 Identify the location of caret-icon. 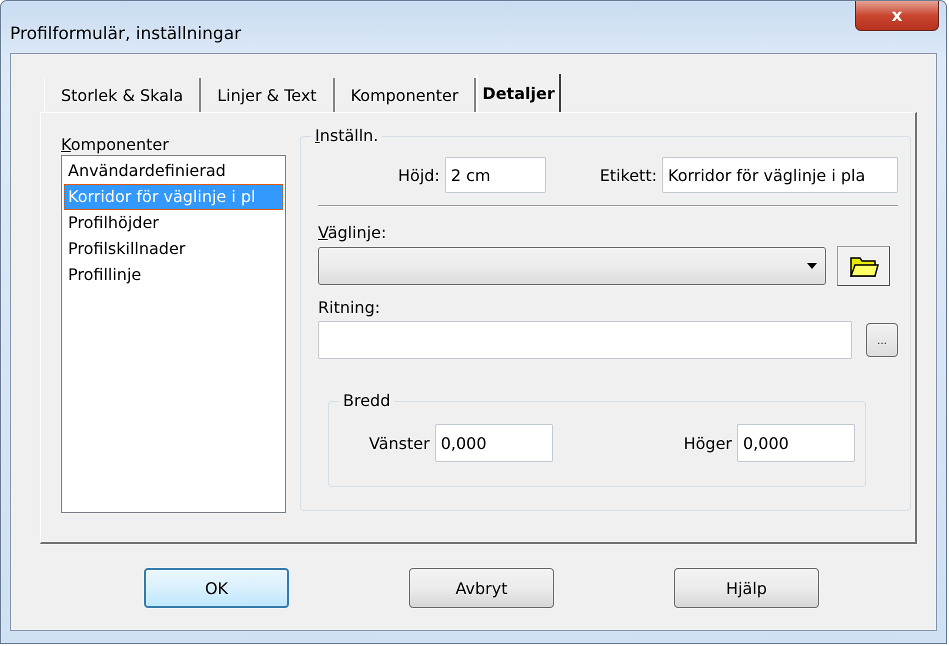
(812, 266).